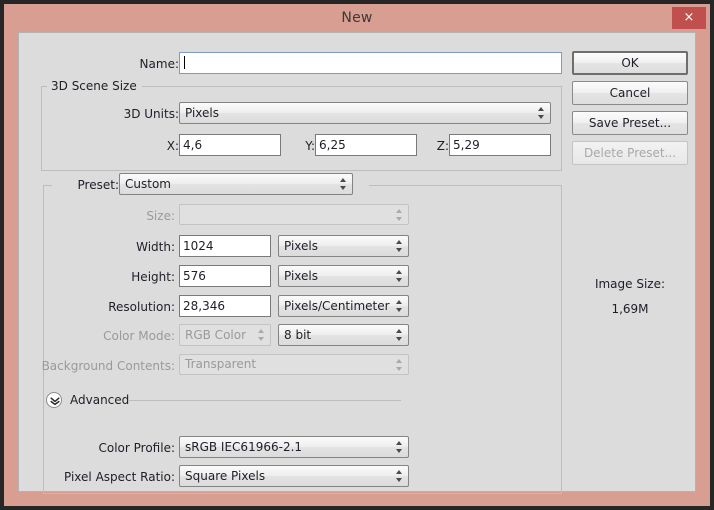 The width and height of the screenshot is (714, 510). I want to click on name-input, so click(370, 63).